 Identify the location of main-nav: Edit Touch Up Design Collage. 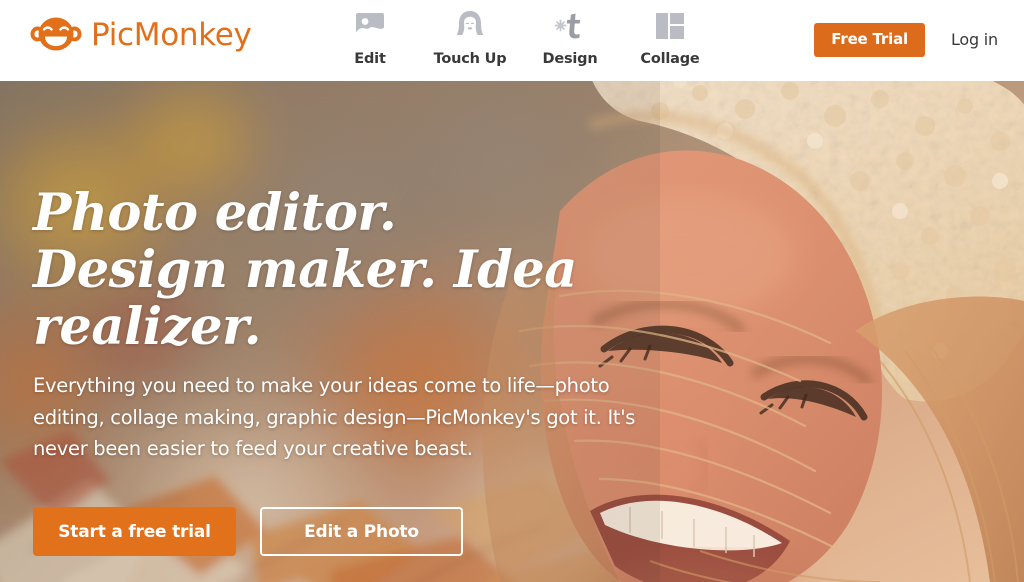
(520, 36).